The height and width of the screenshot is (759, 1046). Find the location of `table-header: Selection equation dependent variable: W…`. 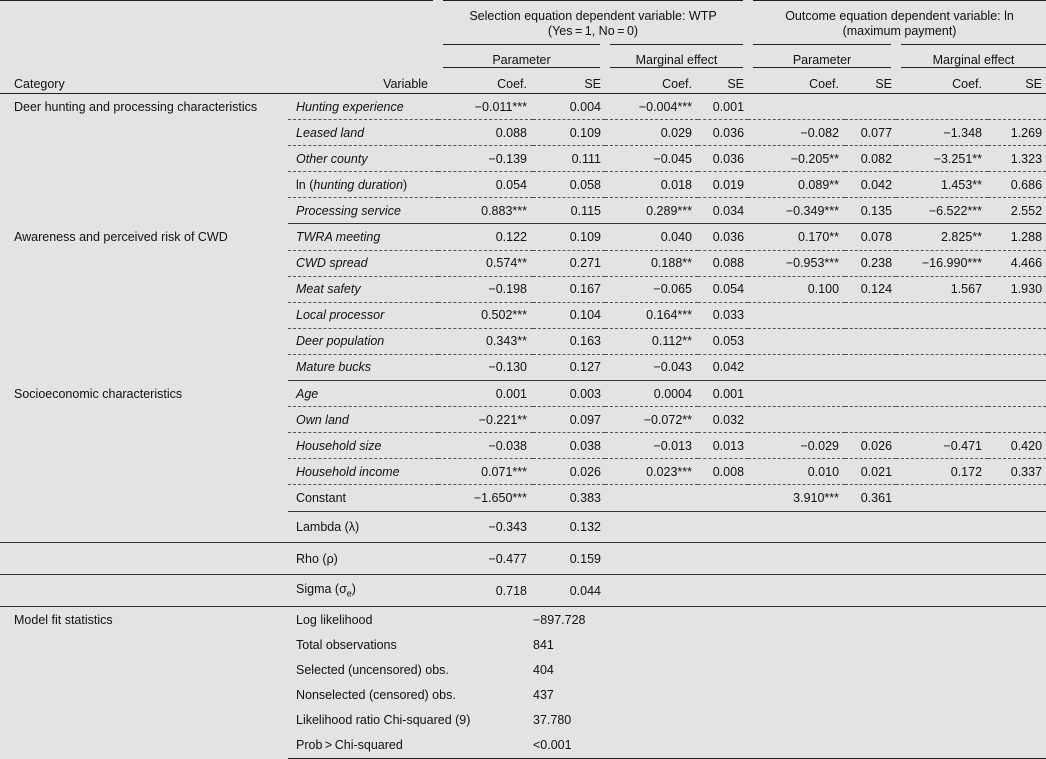

table-header: Selection equation dependent variable: W… is located at coordinates (523, 47).